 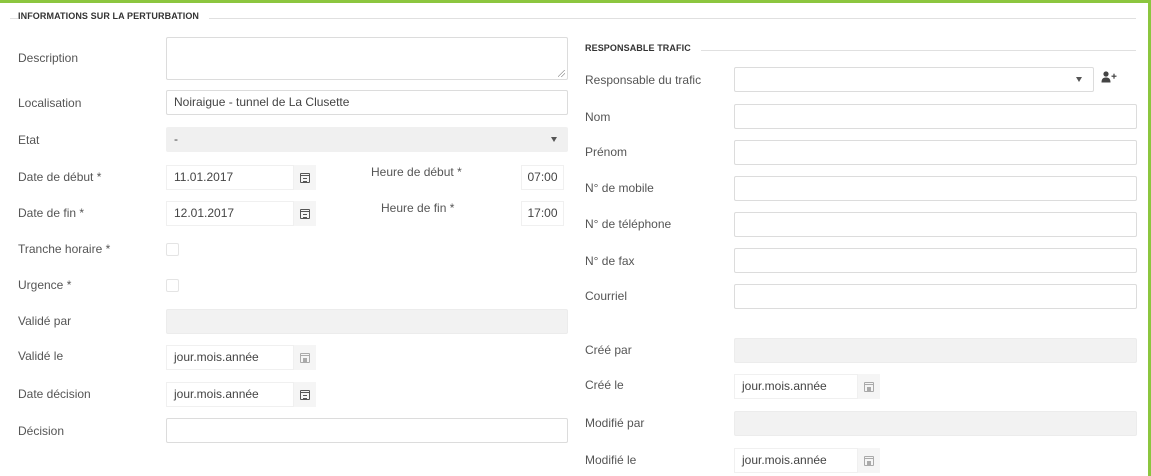 I want to click on date-fin-input: 12.01.2017, so click(x=230, y=213).